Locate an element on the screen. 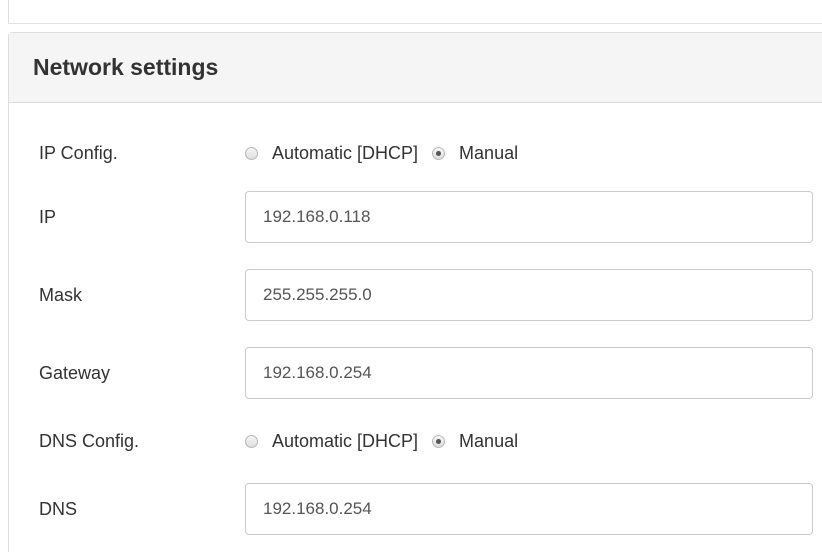 The height and width of the screenshot is (552, 822). panel-heading: Network settings is located at coordinates (415, 68).